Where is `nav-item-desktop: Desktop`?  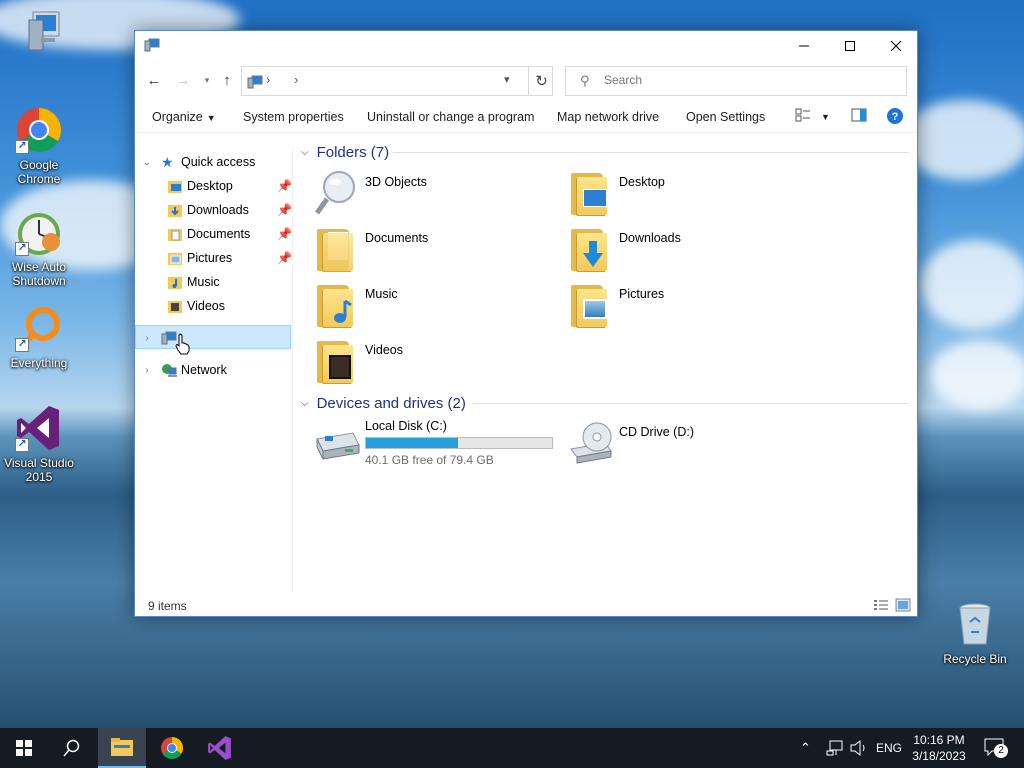 nav-item-desktop: Desktop is located at coordinates (200, 186).